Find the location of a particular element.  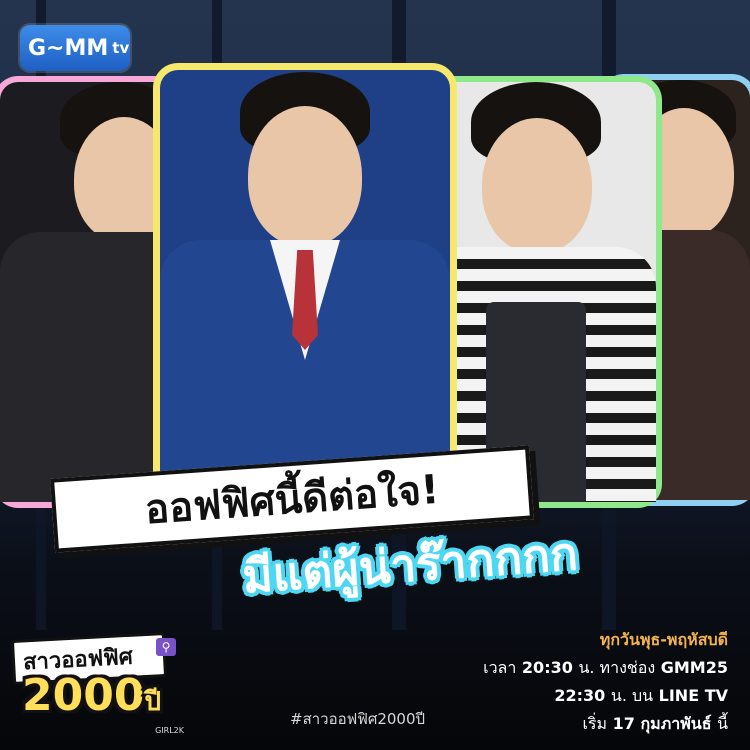

show-logo: สาวออฟฟิศ ⚲ 2000ปี GIRL2K is located at coordinates (101, 686).